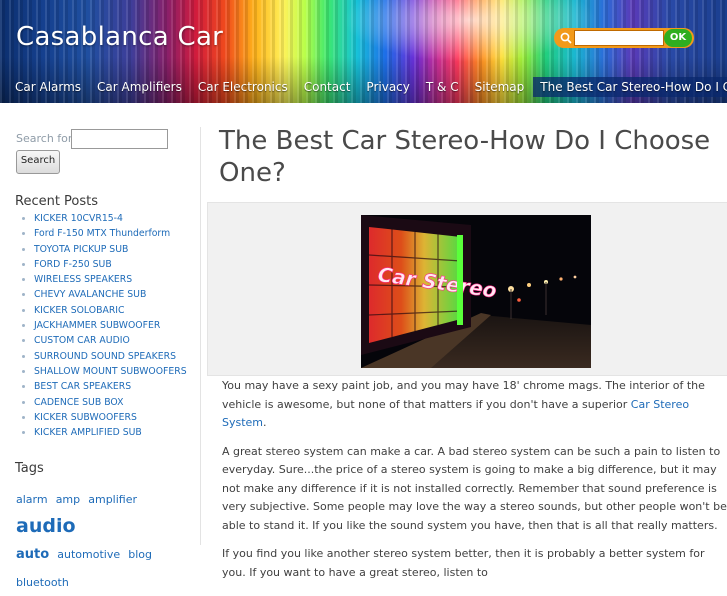 Image resolution: width=727 pixels, height=596 pixels. I want to click on recent-post-link: SHALLOW MOUNT SUBWOOFERS, so click(103, 371).